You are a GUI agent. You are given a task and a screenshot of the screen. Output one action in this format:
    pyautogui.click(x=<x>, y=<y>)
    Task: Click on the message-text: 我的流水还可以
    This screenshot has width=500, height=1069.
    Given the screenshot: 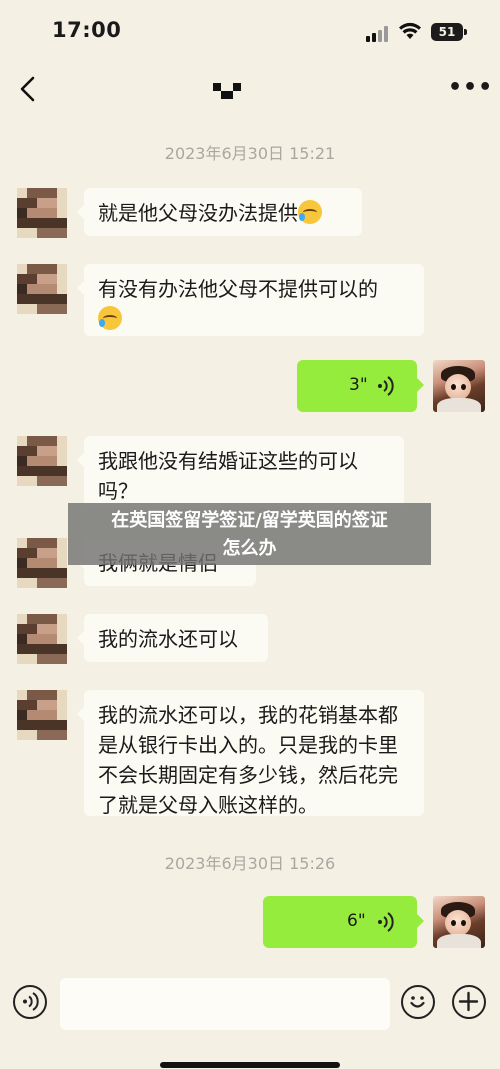 What is the action you would take?
    pyautogui.click(x=168, y=639)
    